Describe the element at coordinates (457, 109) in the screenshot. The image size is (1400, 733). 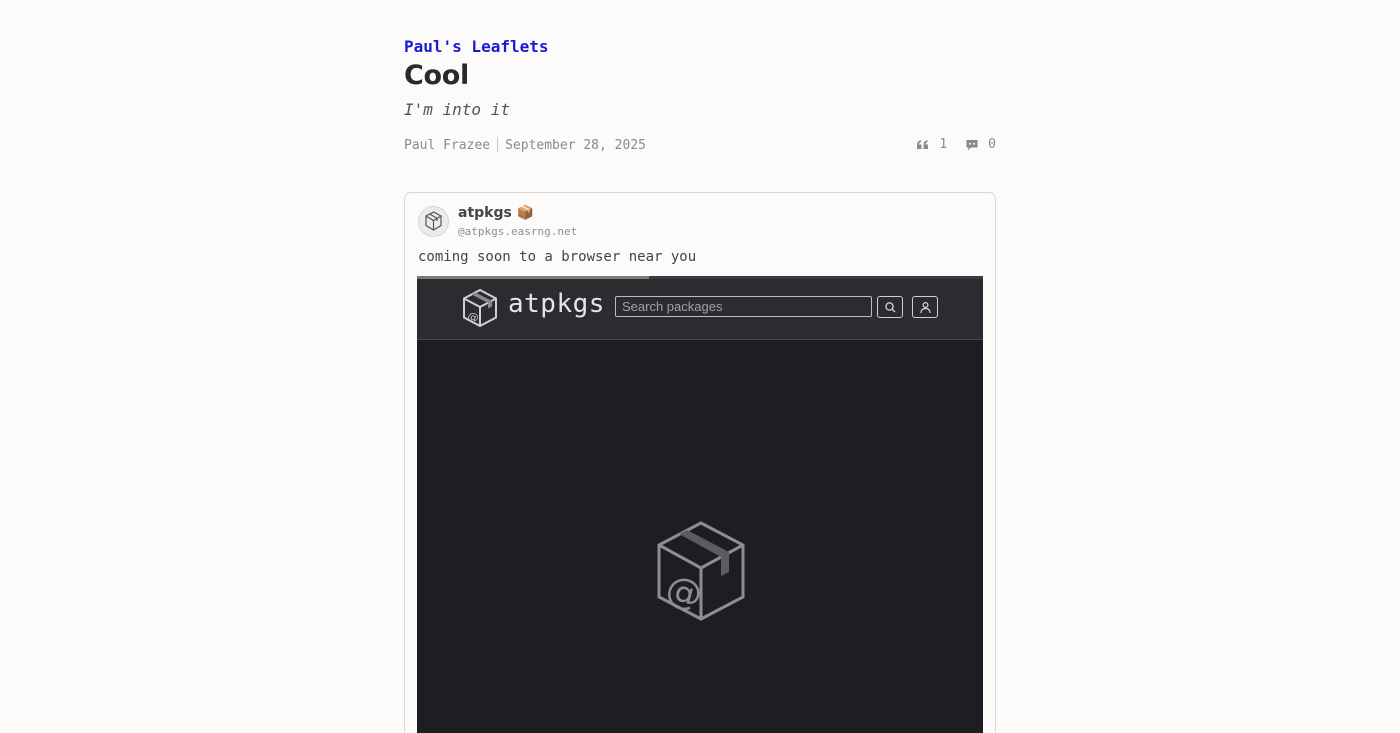
I see `post-subtitle: I'm into it` at that location.